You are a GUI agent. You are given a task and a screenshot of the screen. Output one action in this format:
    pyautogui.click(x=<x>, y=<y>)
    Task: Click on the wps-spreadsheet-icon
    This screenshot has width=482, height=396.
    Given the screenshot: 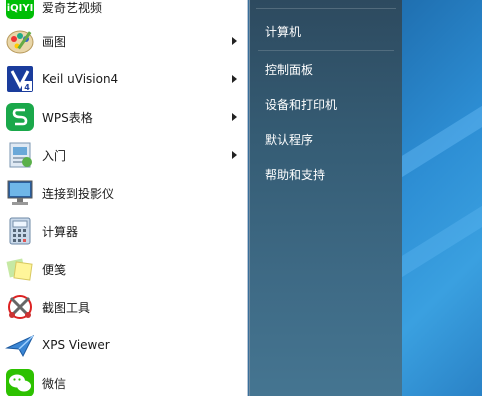 What is the action you would take?
    pyautogui.click(x=20, y=117)
    